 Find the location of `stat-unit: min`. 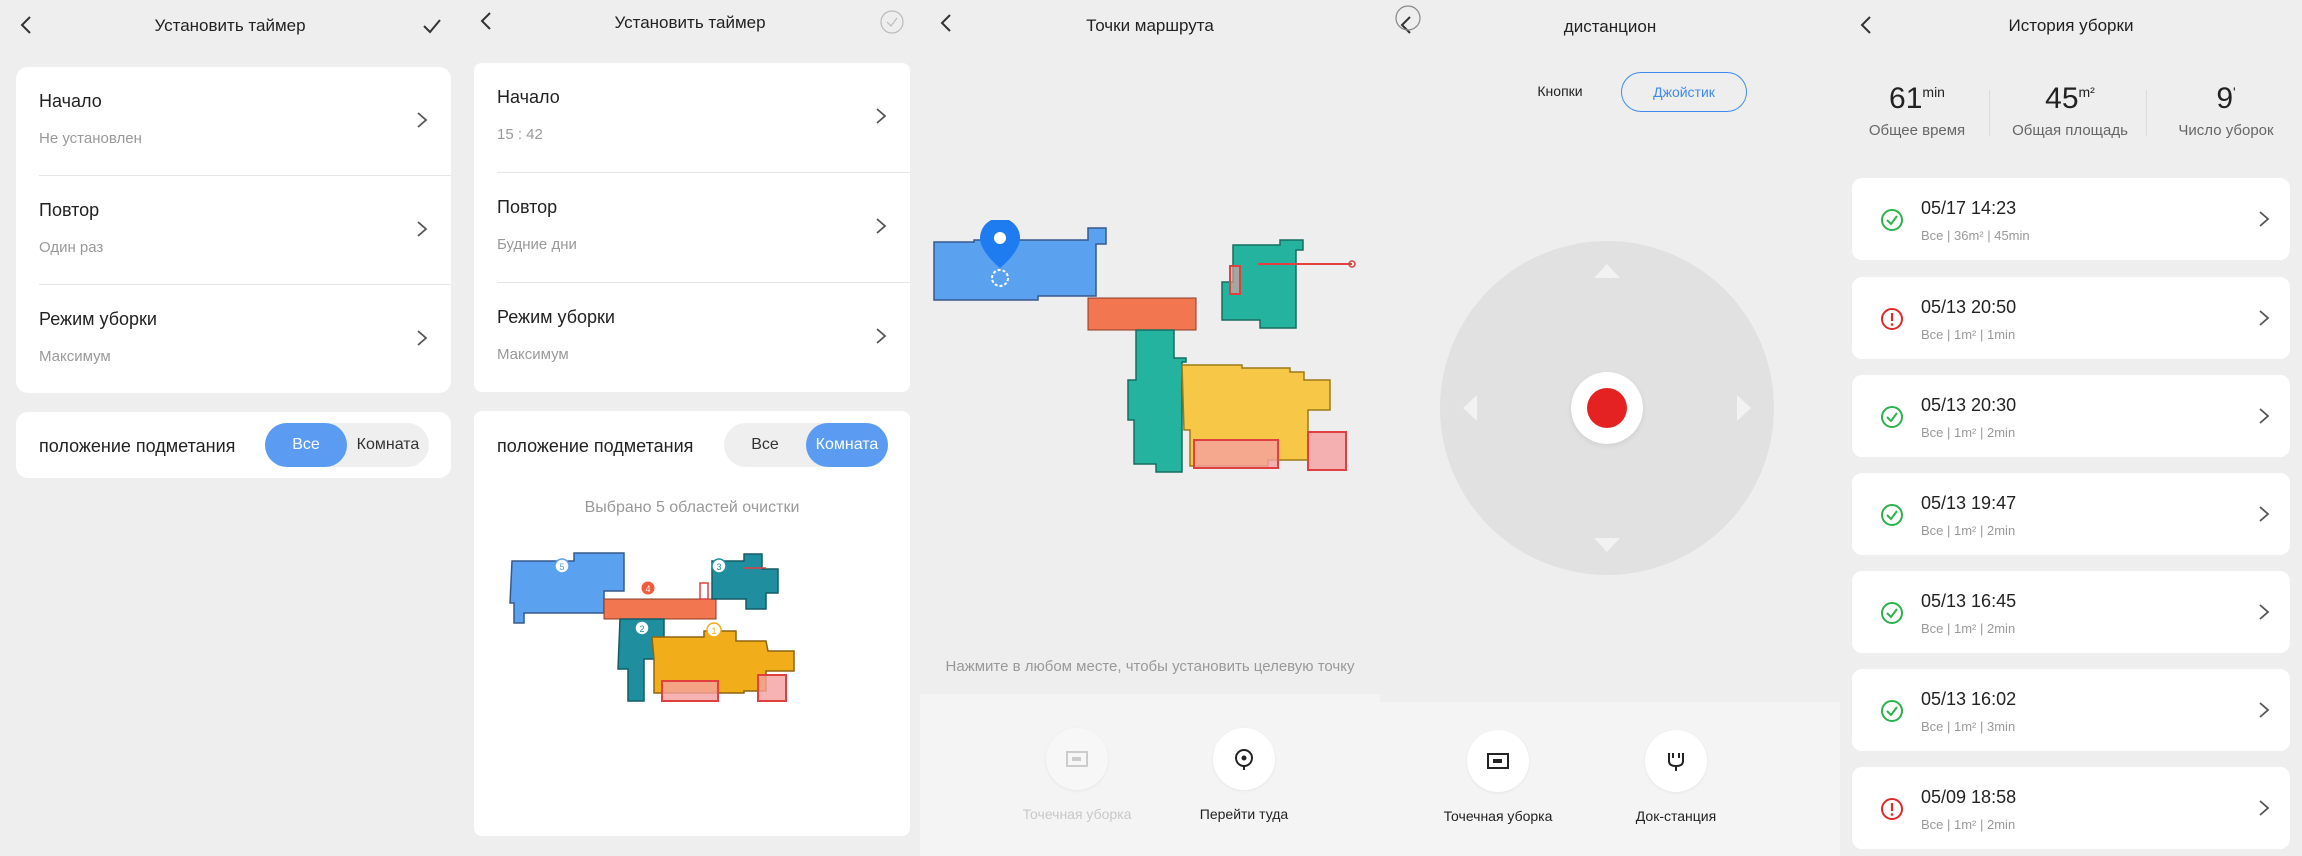

stat-unit: min is located at coordinates (1933, 92).